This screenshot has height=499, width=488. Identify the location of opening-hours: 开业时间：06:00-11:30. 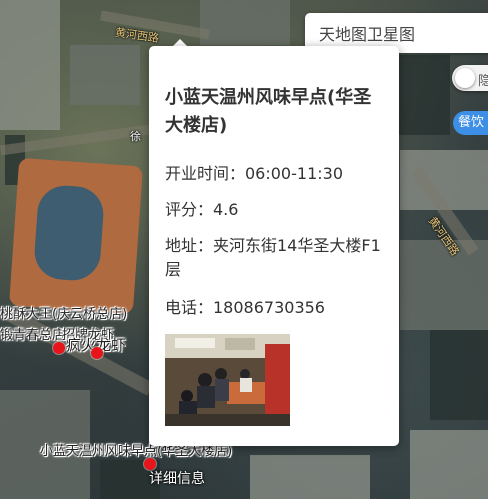
(254, 173).